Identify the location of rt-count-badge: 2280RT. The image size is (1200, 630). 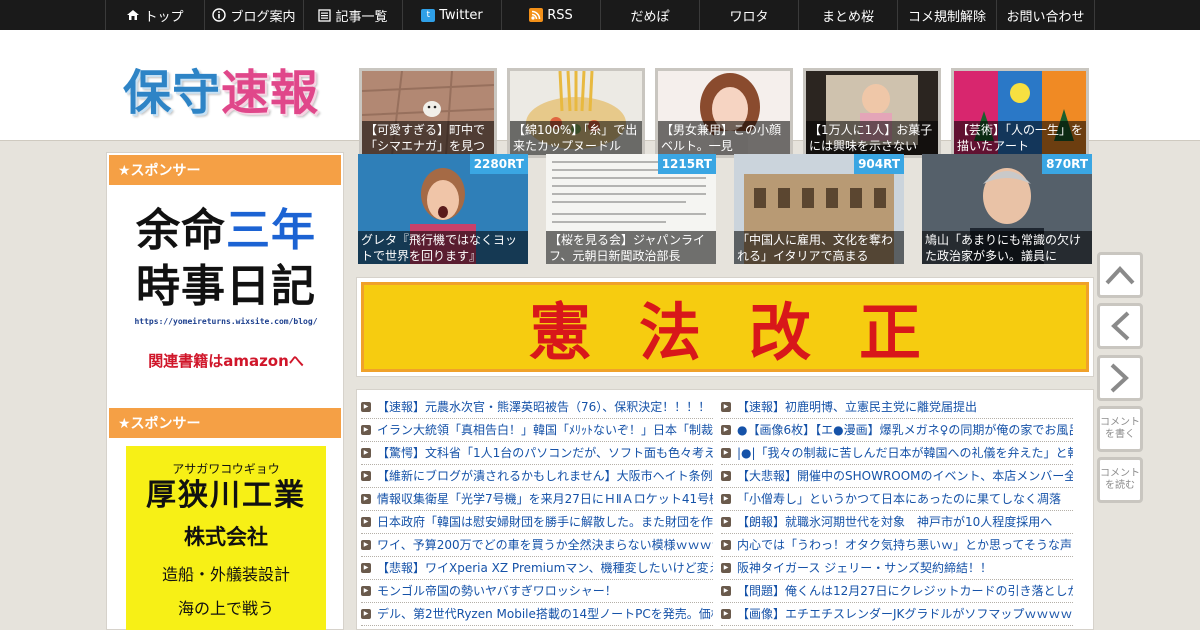
(498, 164).